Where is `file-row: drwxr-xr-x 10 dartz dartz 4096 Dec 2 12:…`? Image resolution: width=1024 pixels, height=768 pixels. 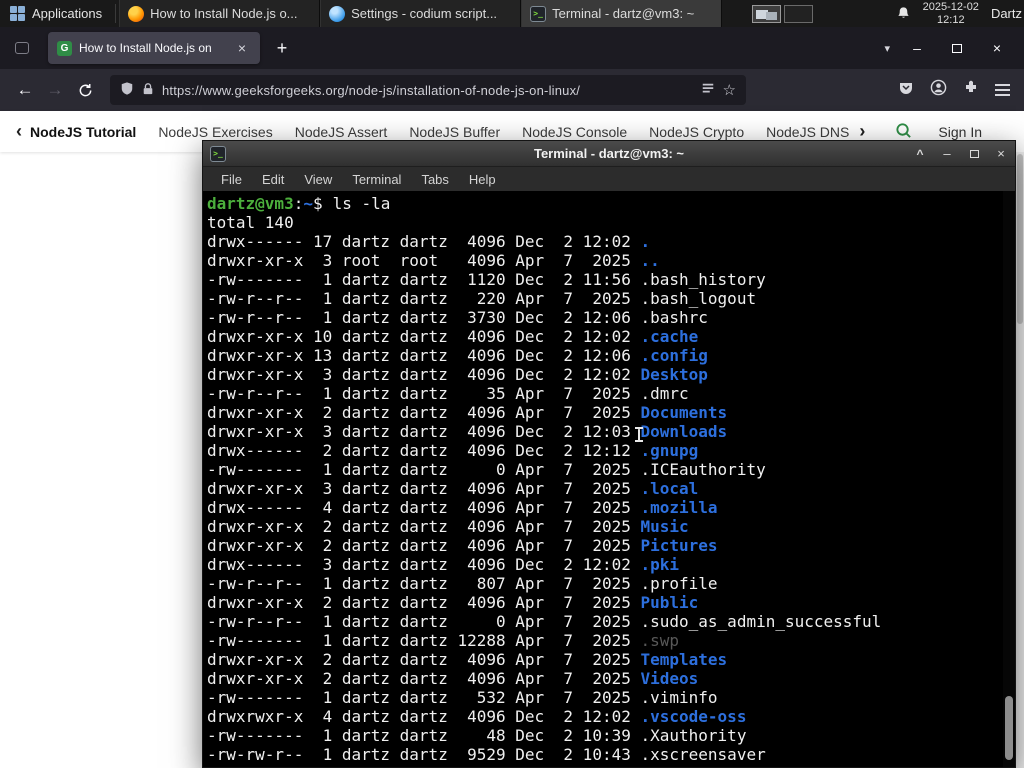
file-row: drwxr-xr-x 10 dartz dartz 4096 Dec 2 12:… is located at coordinates (453, 336).